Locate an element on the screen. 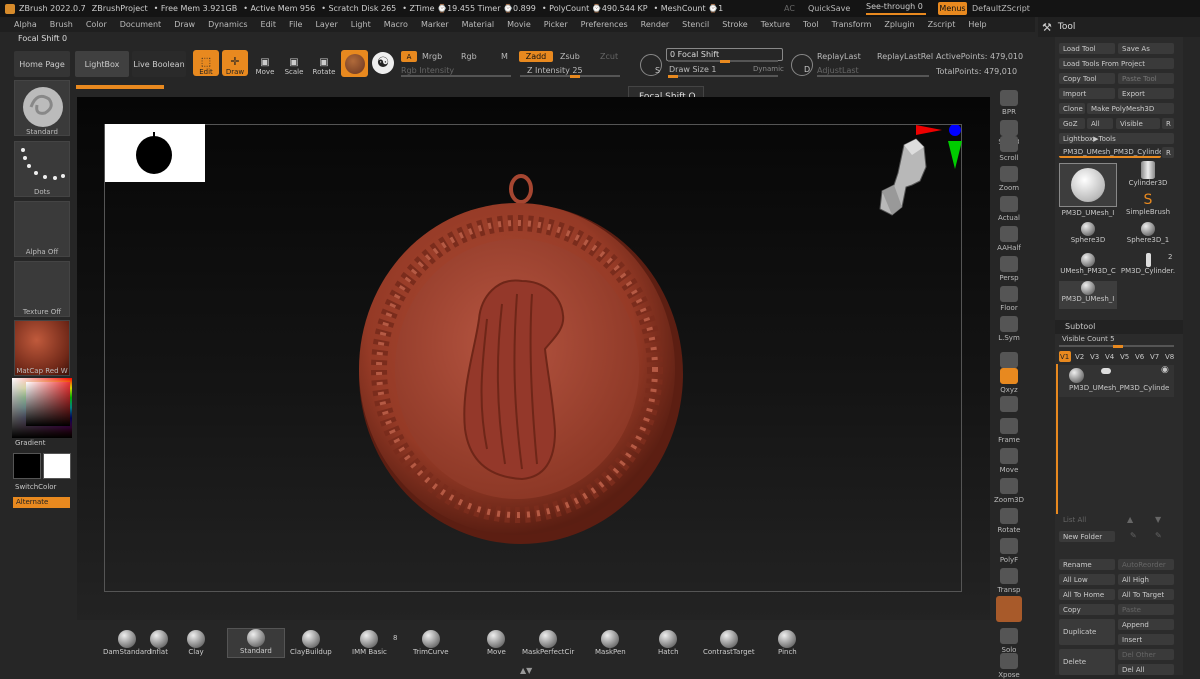 The width and height of the screenshot is (1200, 679). tool-thumb-sphere: Sphere3D is located at coordinates (1088, 236).